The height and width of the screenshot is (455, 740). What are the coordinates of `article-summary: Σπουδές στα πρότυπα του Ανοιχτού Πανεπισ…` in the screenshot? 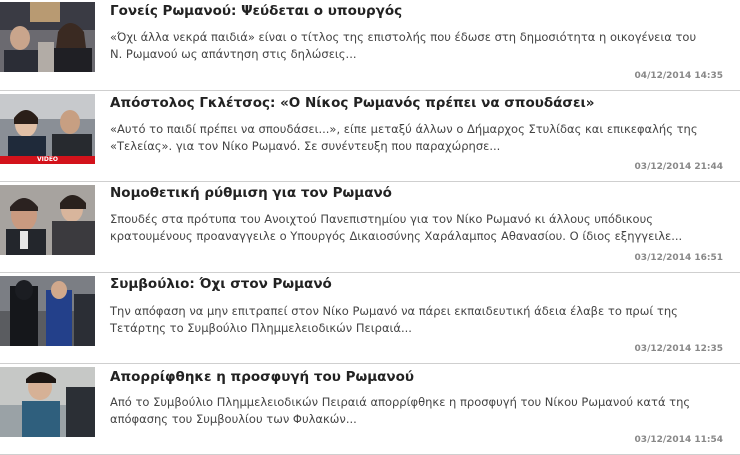 It's located at (396, 227).